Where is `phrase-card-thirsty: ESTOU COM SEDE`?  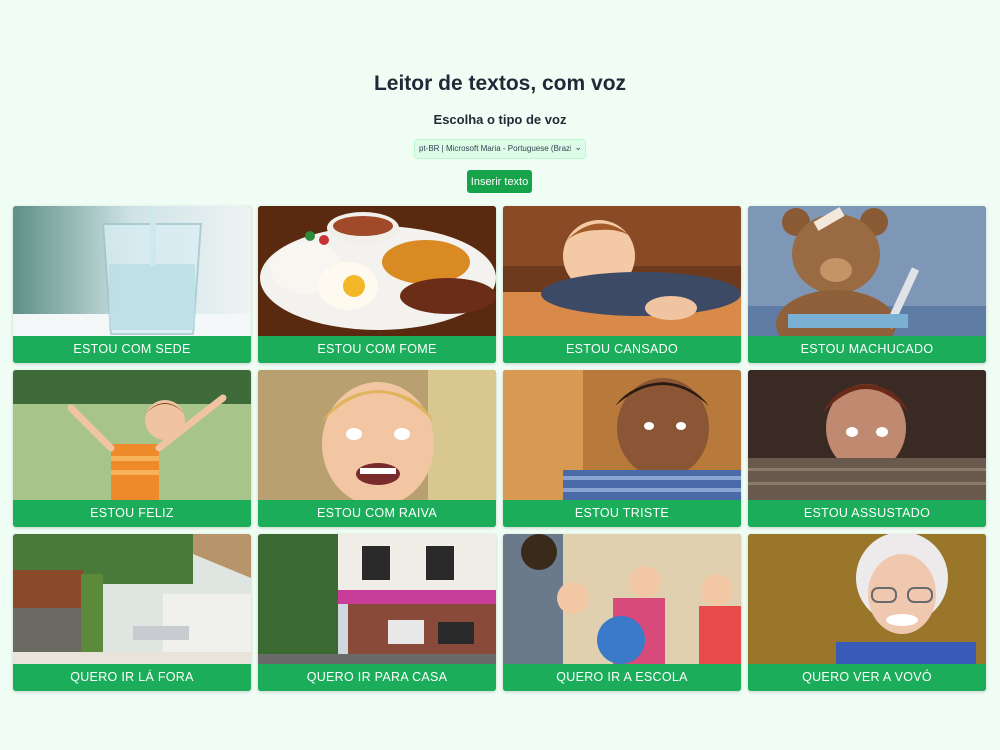 phrase-card-thirsty: ESTOU COM SEDE is located at coordinates (132, 284).